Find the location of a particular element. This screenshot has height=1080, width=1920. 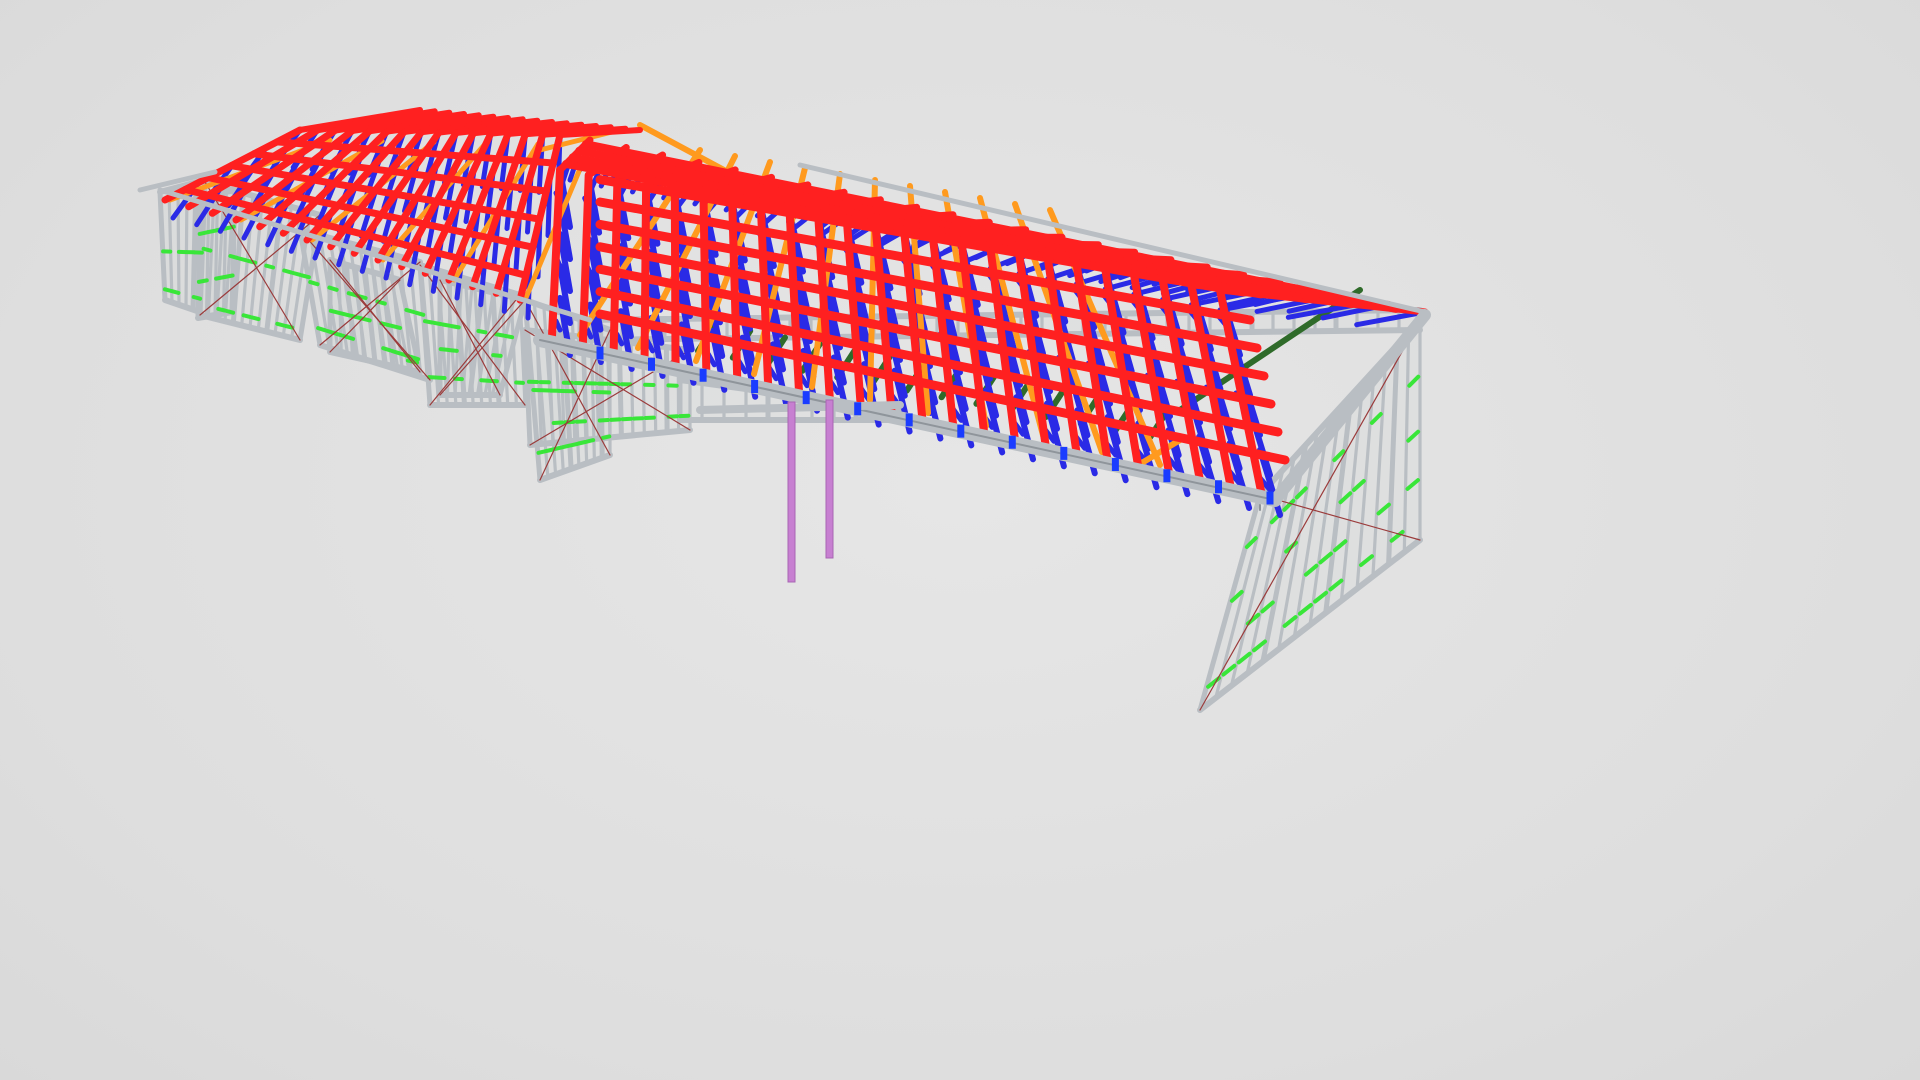

verandah-posts is located at coordinates (810, 491).